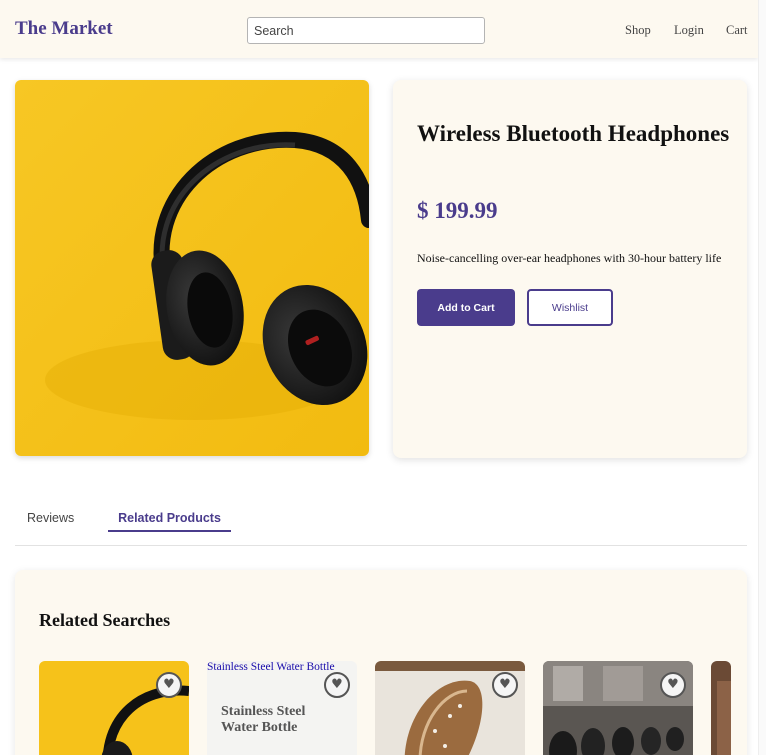  Describe the element at coordinates (466, 307) in the screenshot. I see `add-to-cart-button: Add to Cart` at that location.